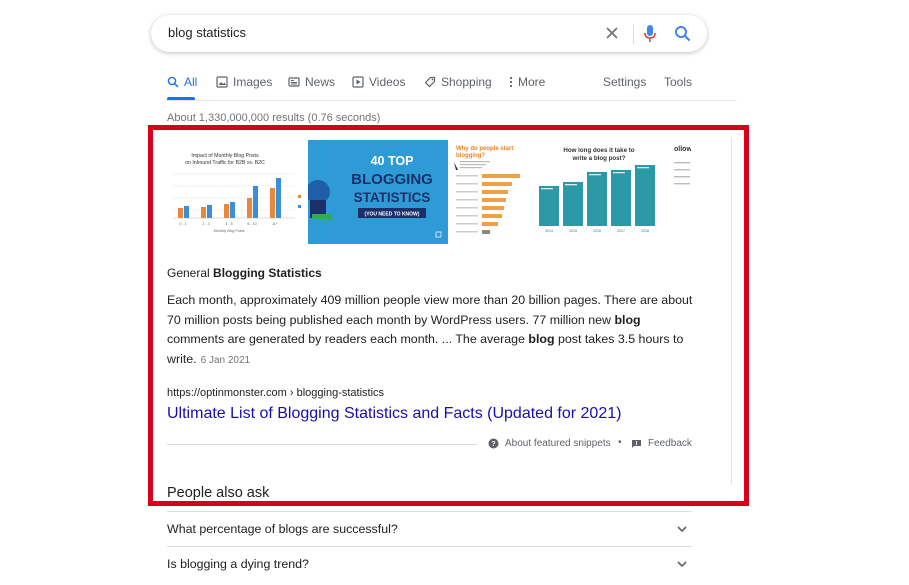 The image size is (909, 585). What do you see at coordinates (489, 192) in the screenshot?
I see `image-thumbnail-3: Why do people start blogging?` at bounding box center [489, 192].